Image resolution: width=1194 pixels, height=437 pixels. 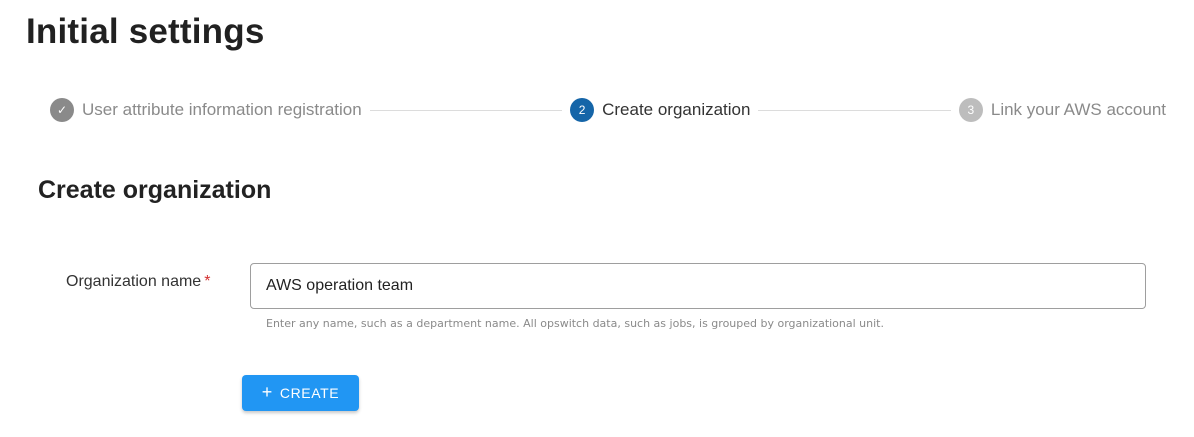 I want to click on step-number-badge: 2, so click(x=582, y=110).